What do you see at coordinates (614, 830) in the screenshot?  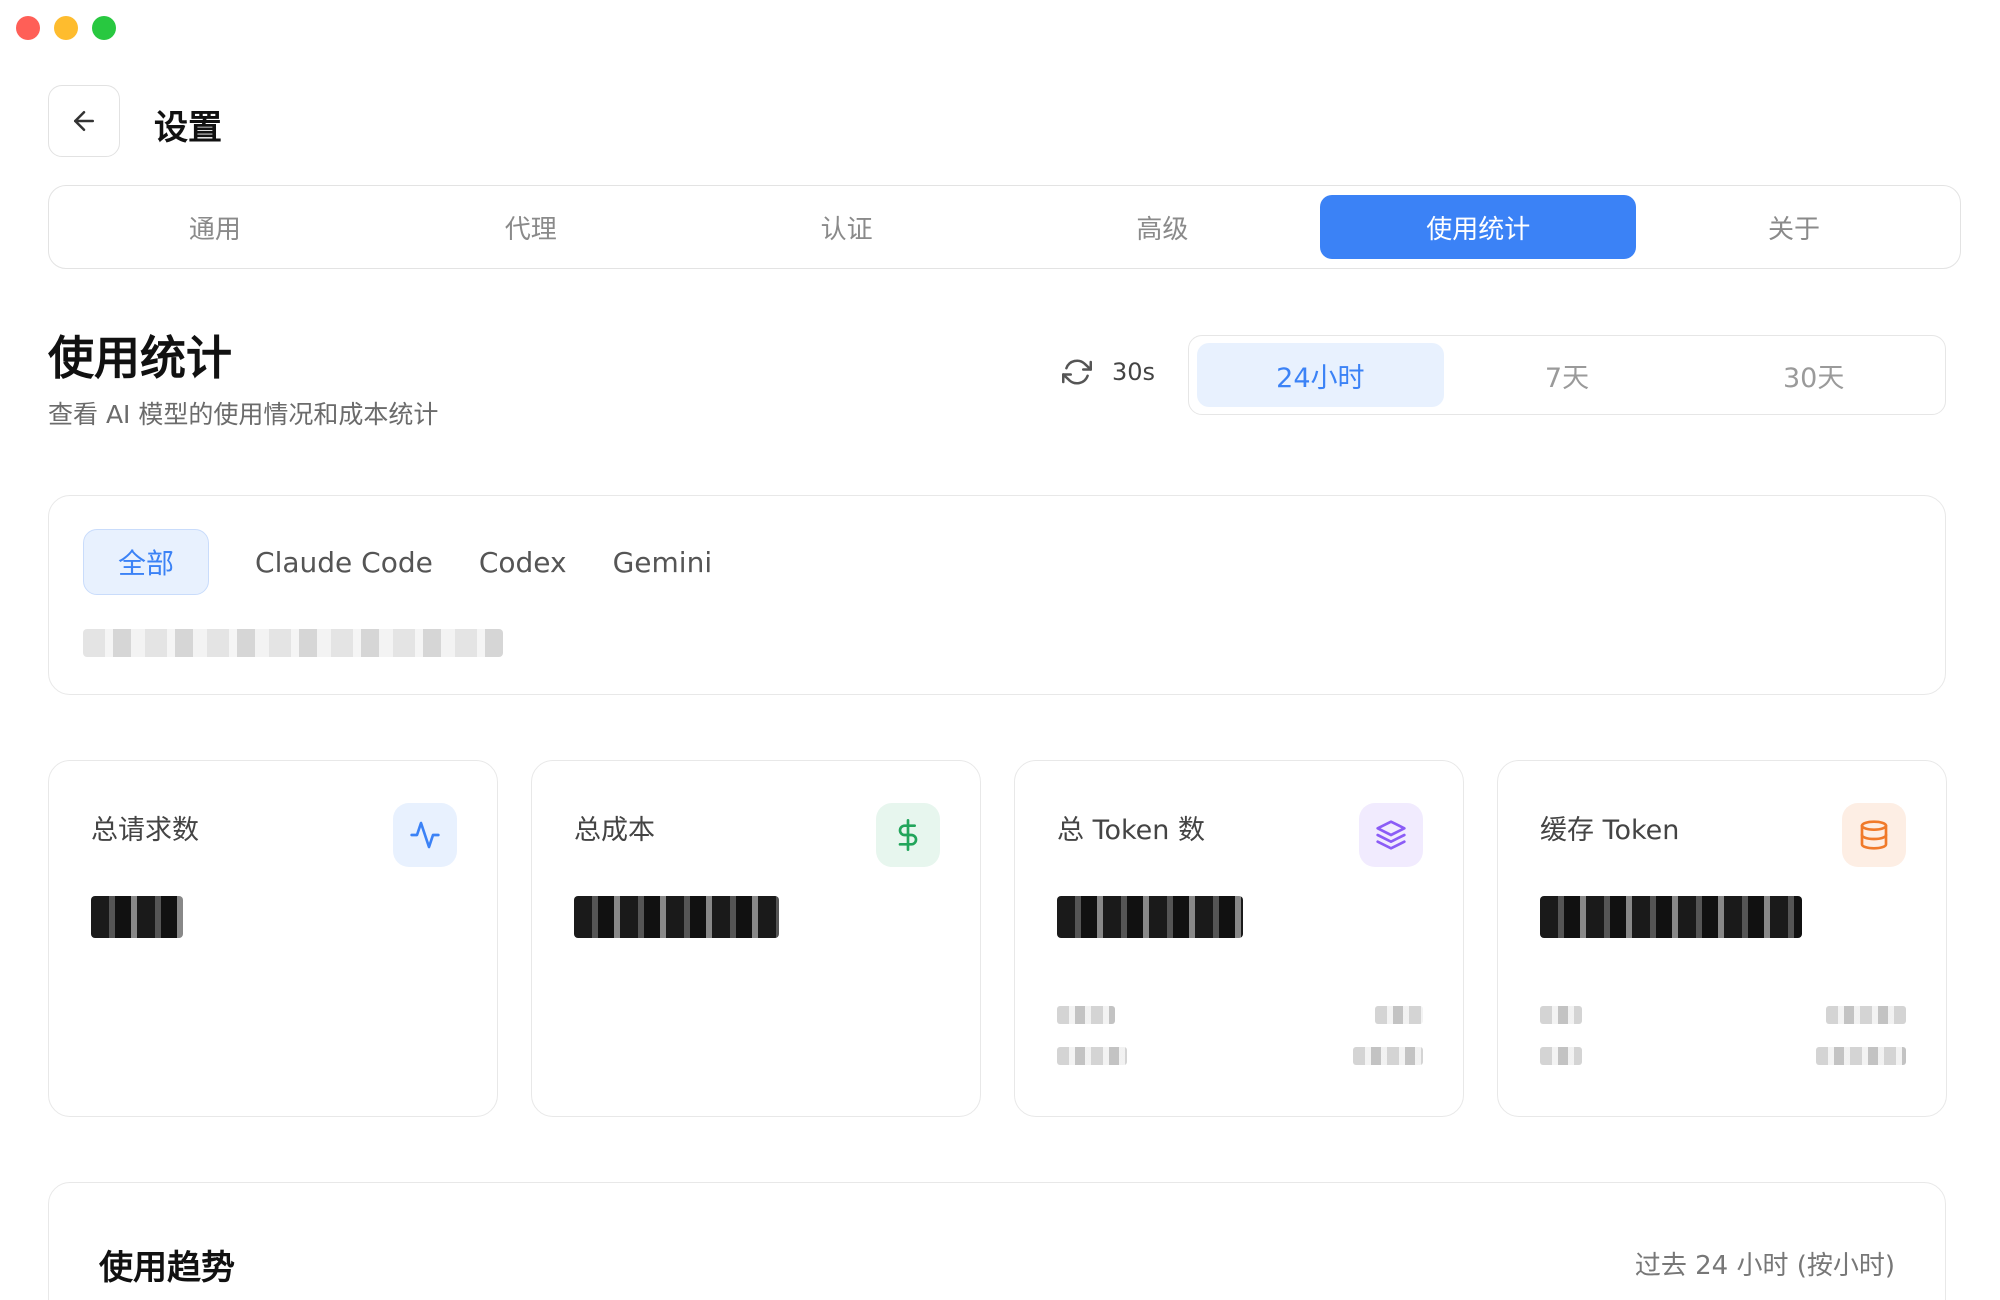 I see `stat-label: 总成本` at bounding box center [614, 830].